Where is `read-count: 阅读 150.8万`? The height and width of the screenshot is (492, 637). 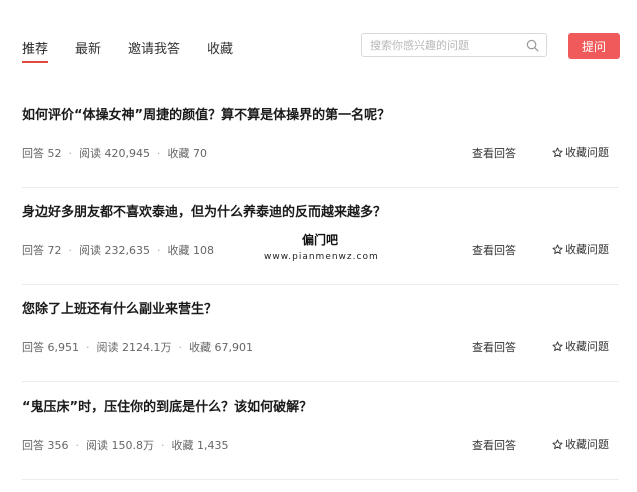
read-count: 阅读 150.8万 is located at coordinates (120, 445).